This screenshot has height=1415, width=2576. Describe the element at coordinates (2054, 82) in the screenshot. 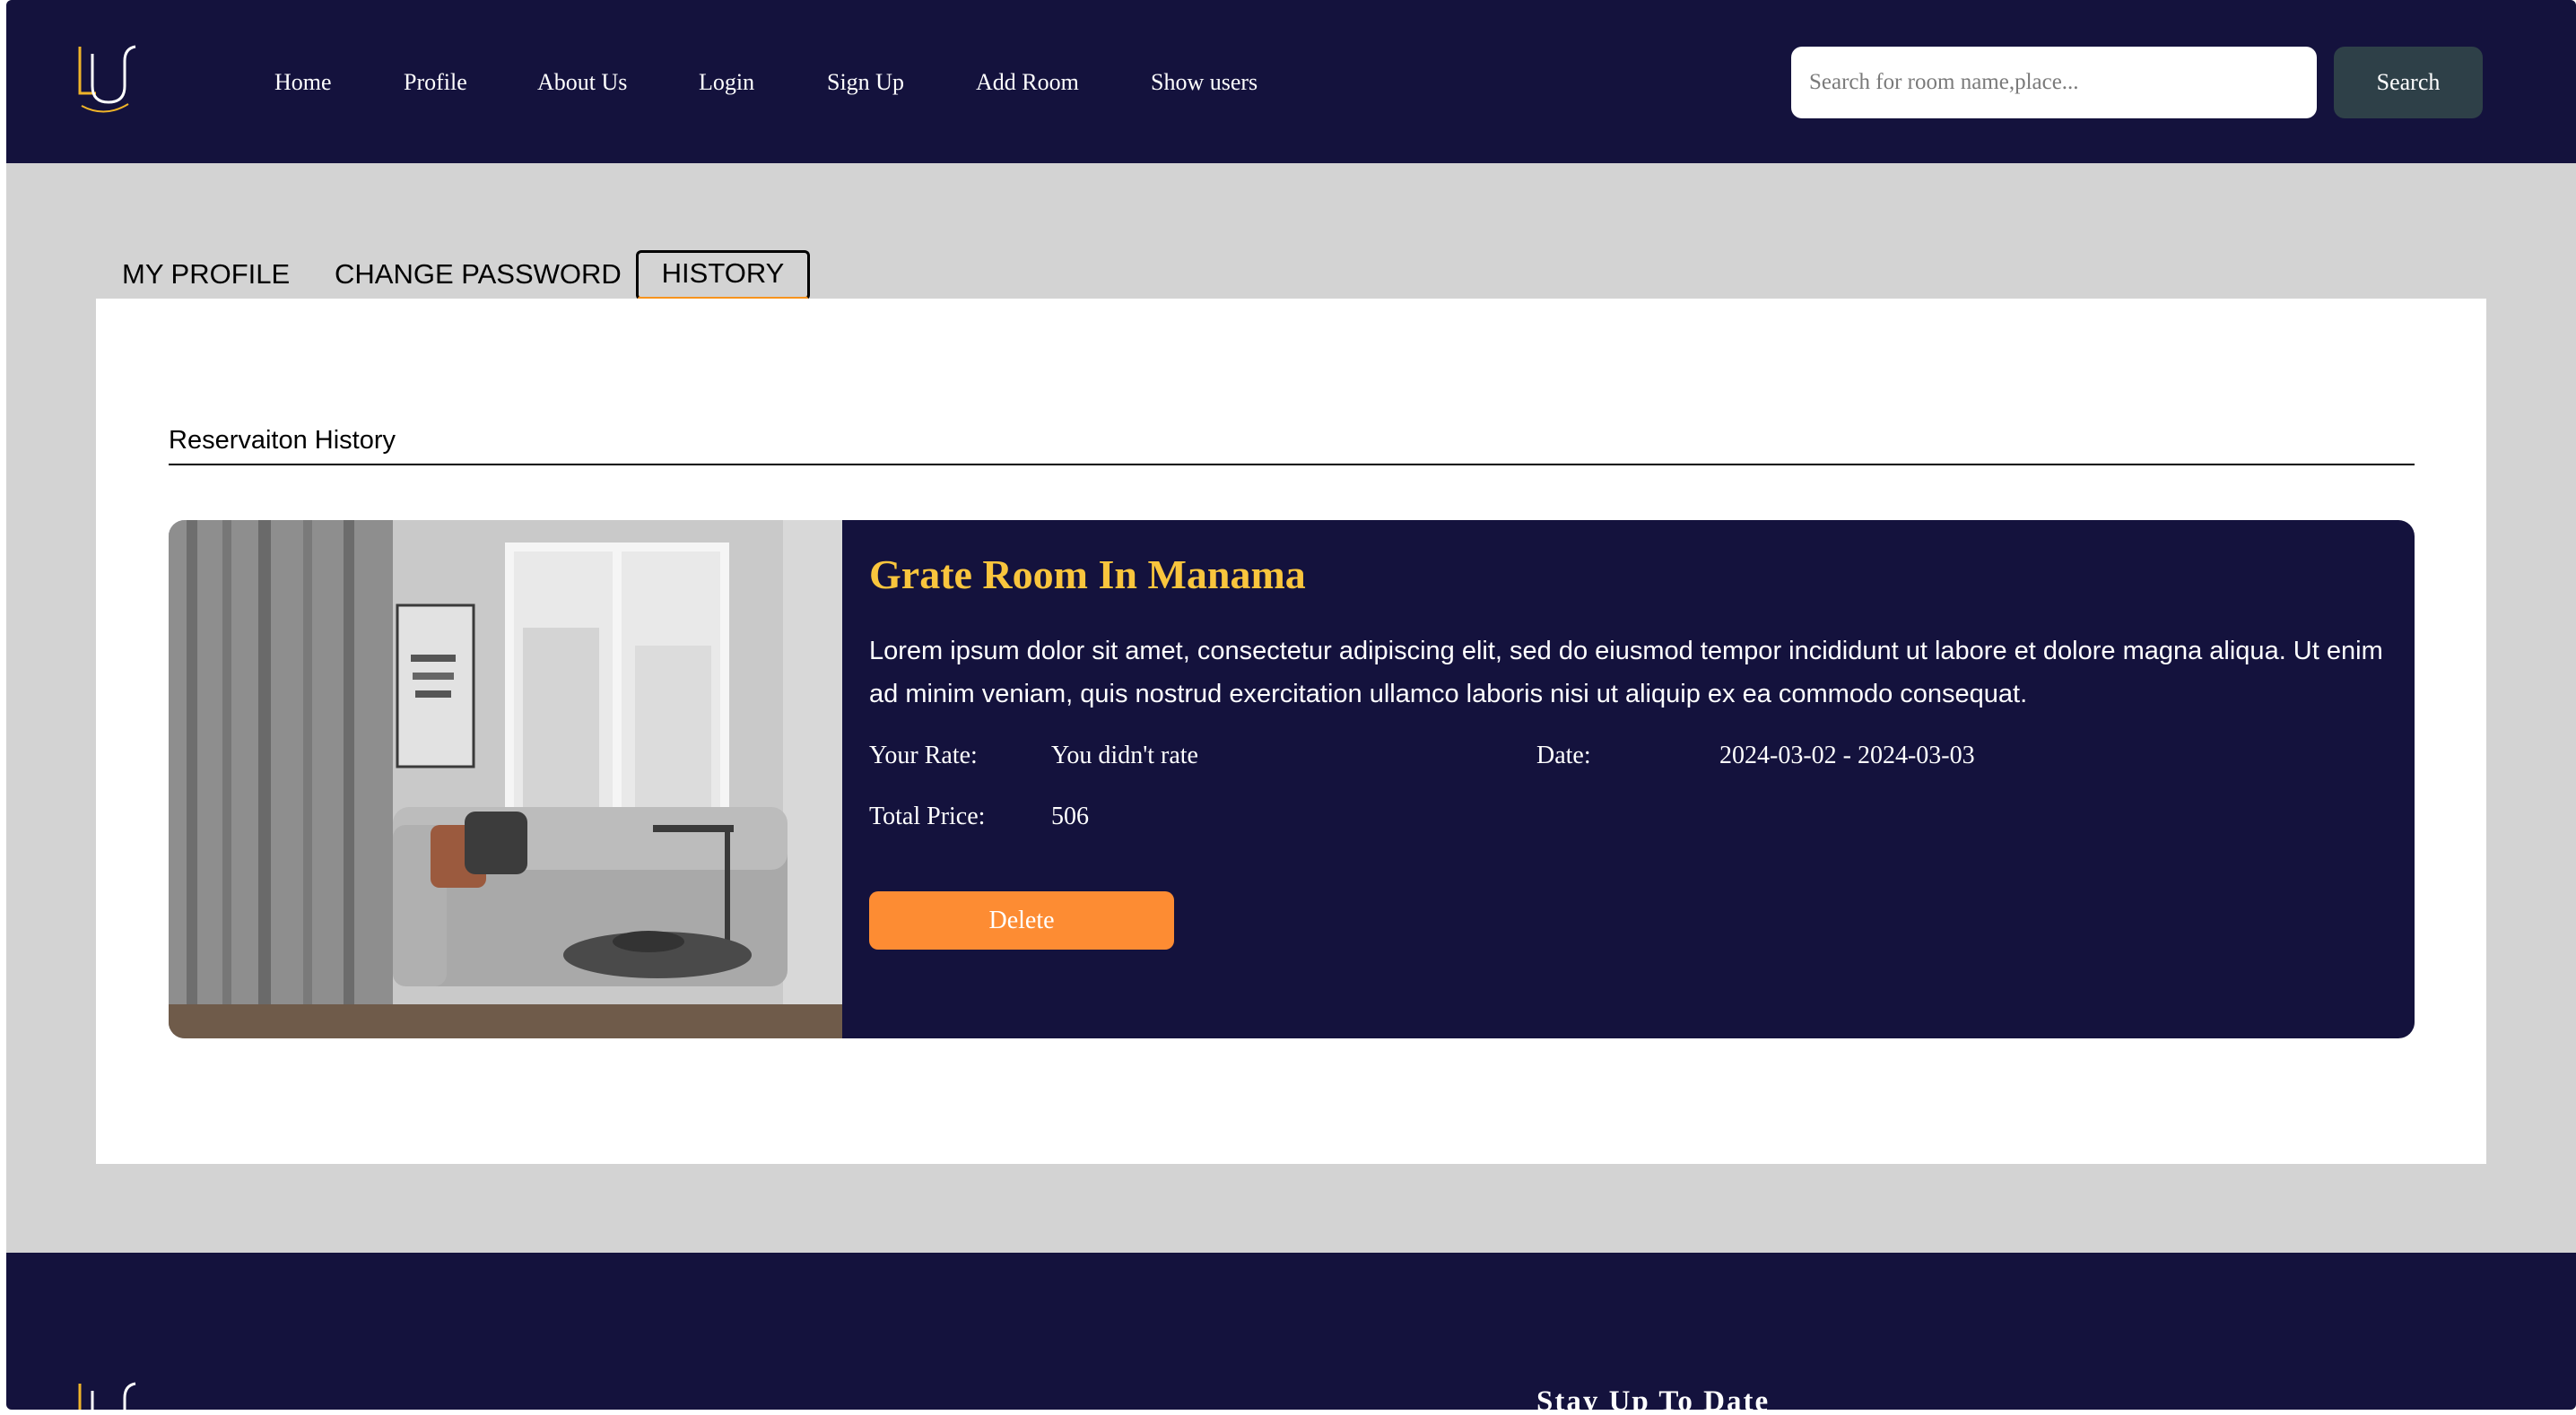

I see `search-input` at that location.